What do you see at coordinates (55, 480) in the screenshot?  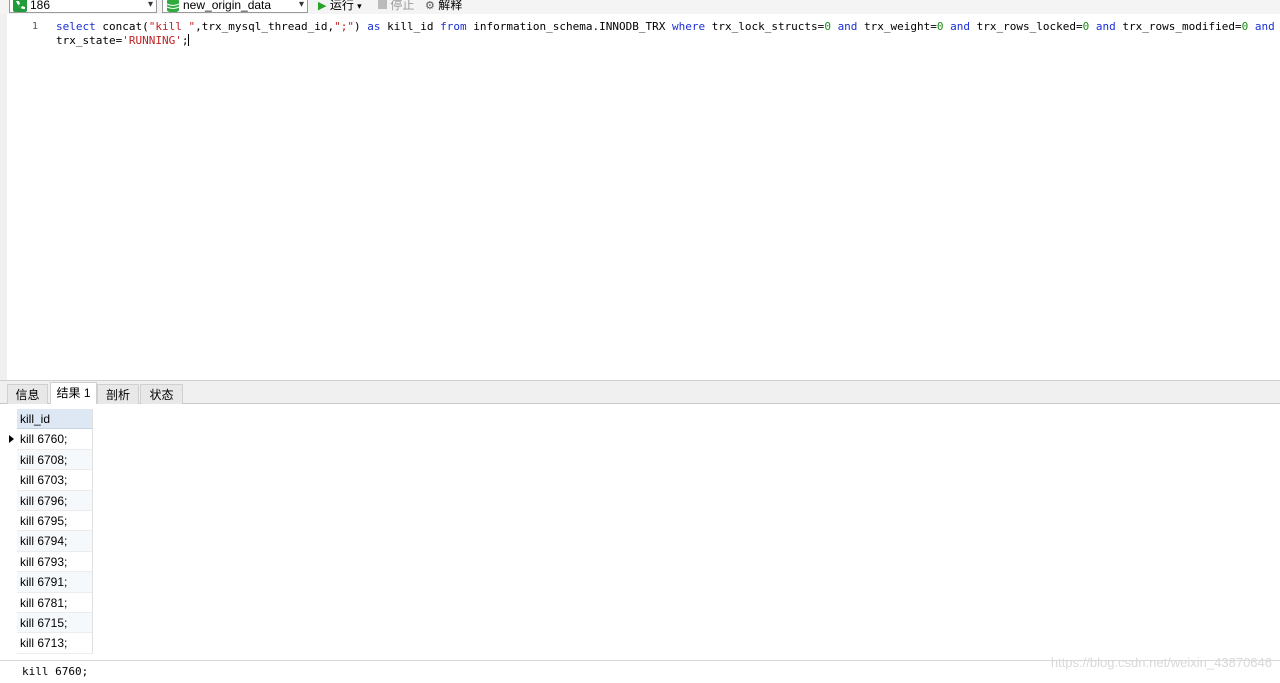 I see `table-cell: kill 6703;` at bounding box center [55, 480].